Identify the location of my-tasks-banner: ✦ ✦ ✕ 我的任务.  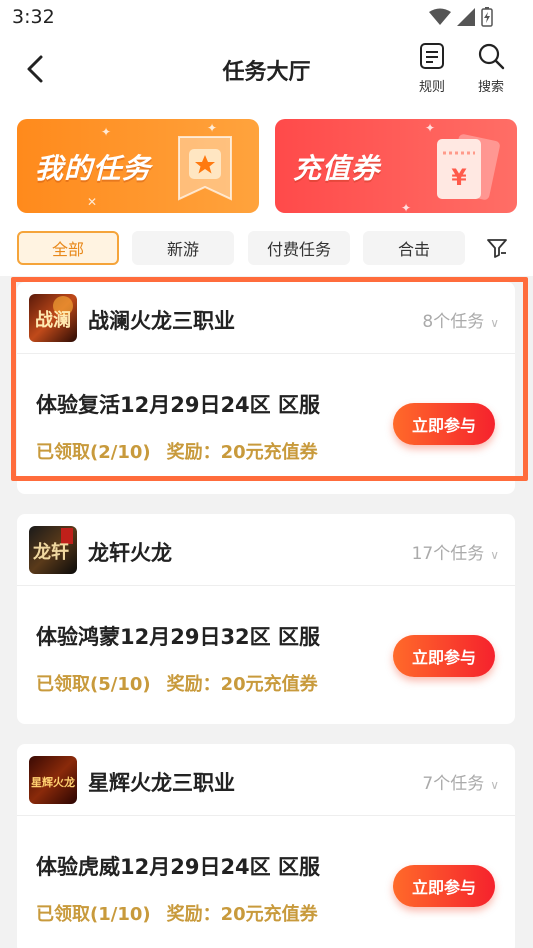
(138, 166).